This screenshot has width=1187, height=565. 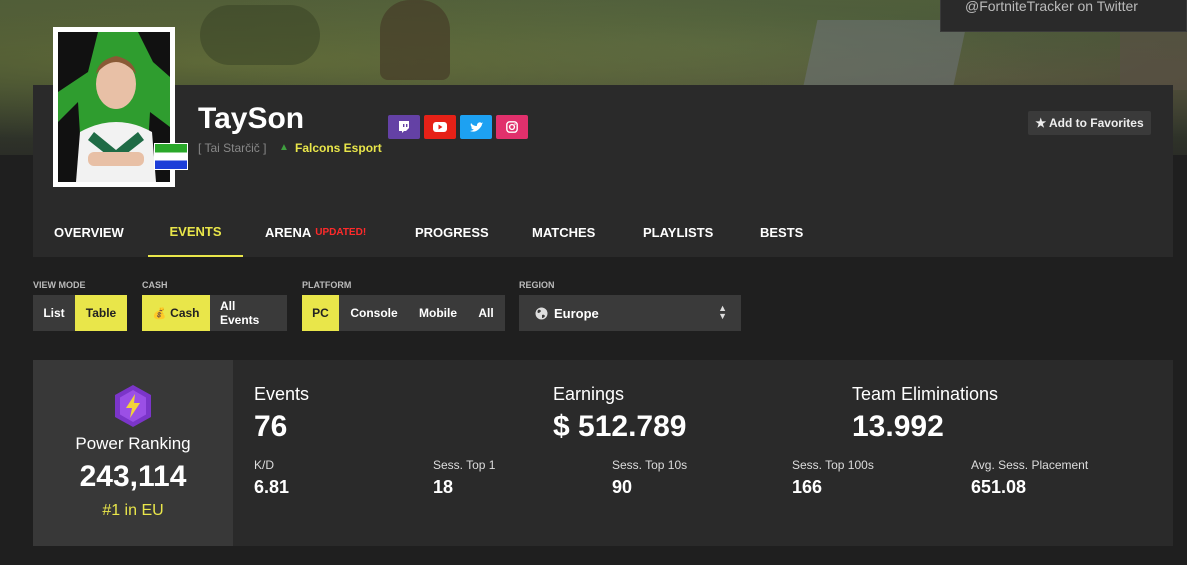 I want to click on team-eliminations-value: 13.992, so click(x=898, y=426).